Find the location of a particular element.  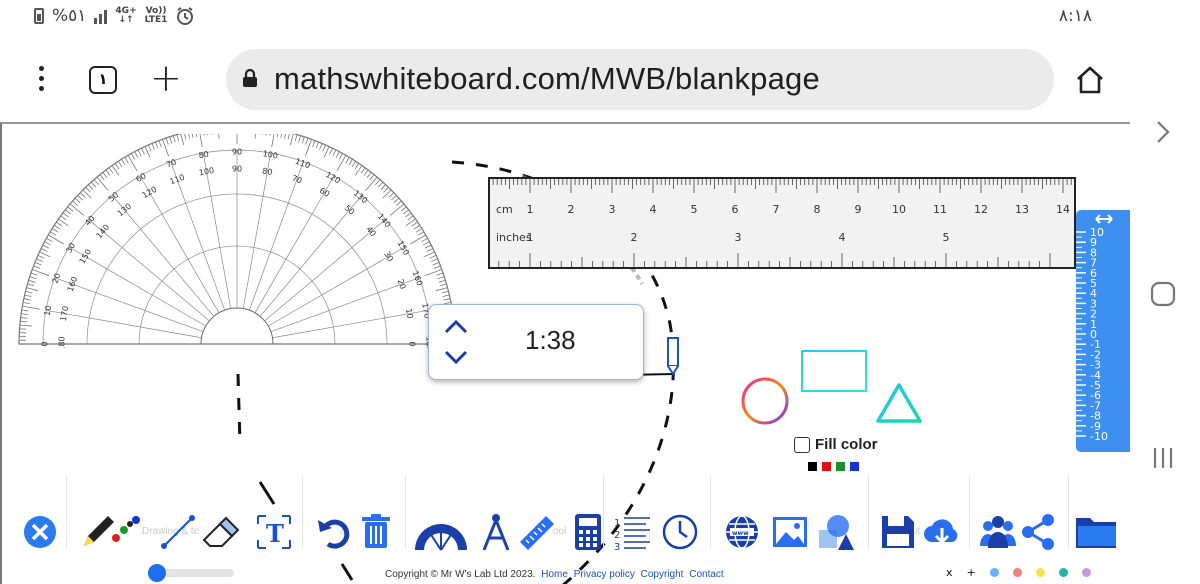

shapes-icon is located at coordinates (836, 532).